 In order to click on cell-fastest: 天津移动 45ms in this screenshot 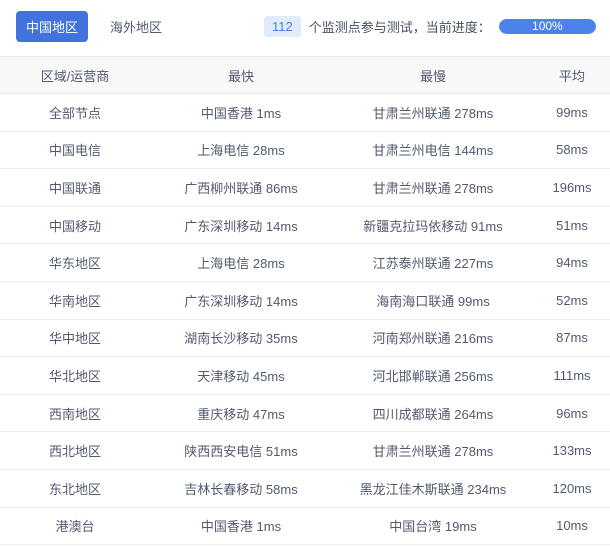, I will do `click(241, 375)`.